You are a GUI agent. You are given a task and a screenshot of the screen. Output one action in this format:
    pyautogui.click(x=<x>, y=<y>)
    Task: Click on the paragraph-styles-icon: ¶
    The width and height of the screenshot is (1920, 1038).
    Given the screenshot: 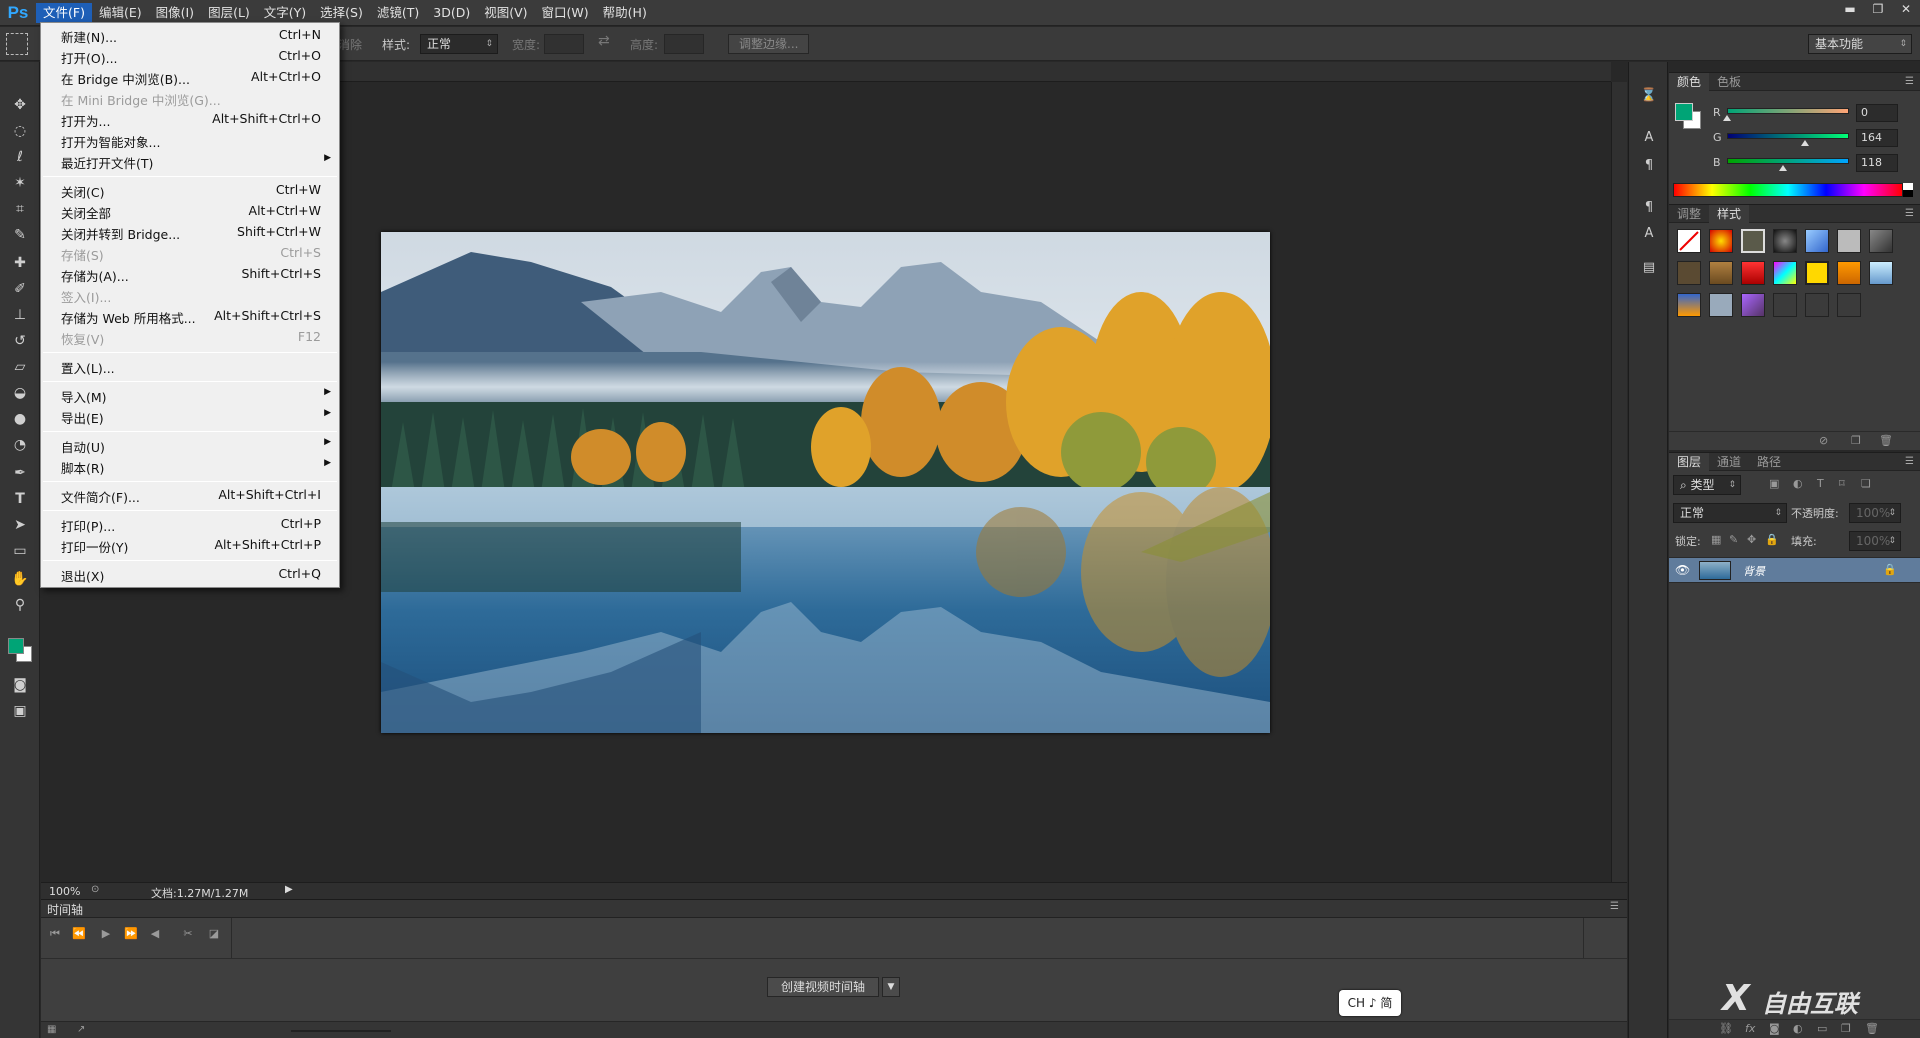 What is the action you would take?
    pyautogui.click(x=1649, y=208)
    